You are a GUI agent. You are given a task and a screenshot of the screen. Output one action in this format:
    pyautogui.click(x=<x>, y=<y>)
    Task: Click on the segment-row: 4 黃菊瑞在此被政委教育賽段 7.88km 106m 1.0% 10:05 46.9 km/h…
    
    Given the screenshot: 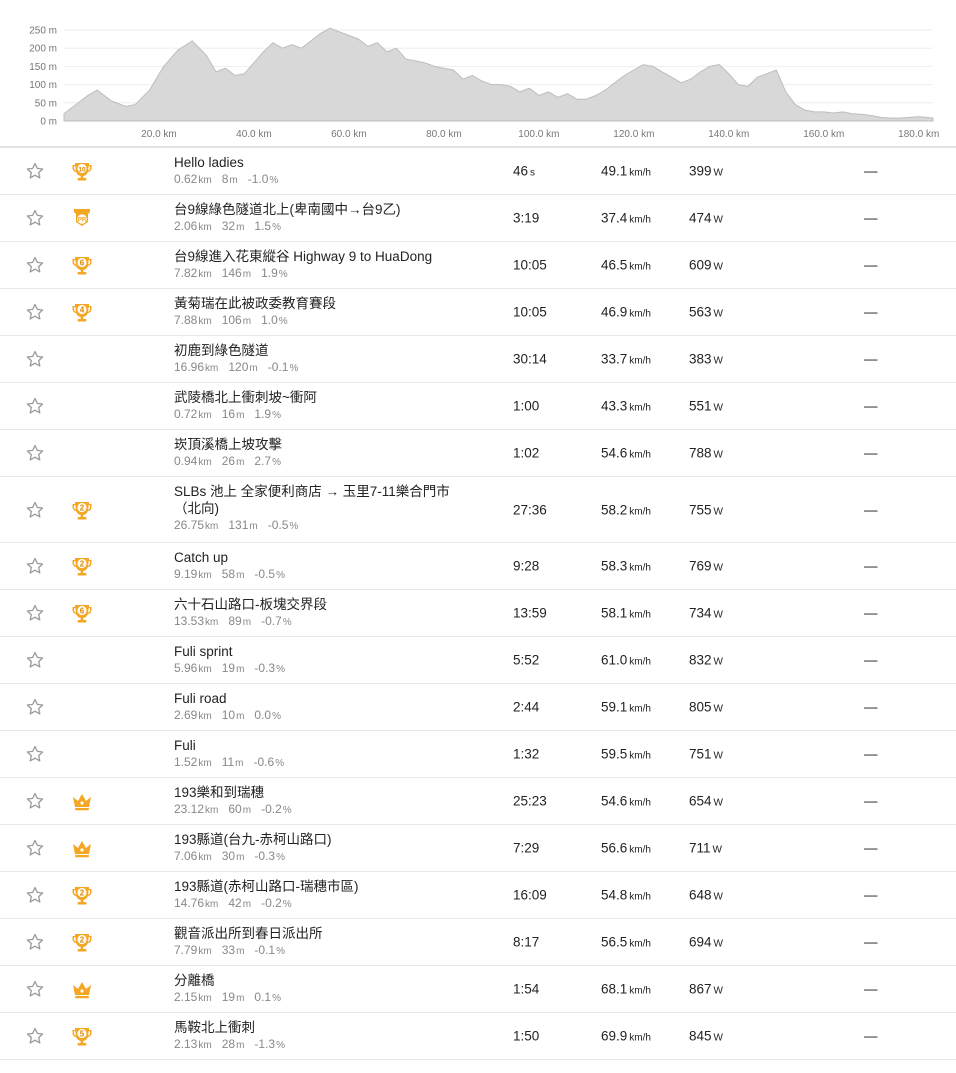 What is the action you would take?
    pyautogui.click(x=478, y=312)
    